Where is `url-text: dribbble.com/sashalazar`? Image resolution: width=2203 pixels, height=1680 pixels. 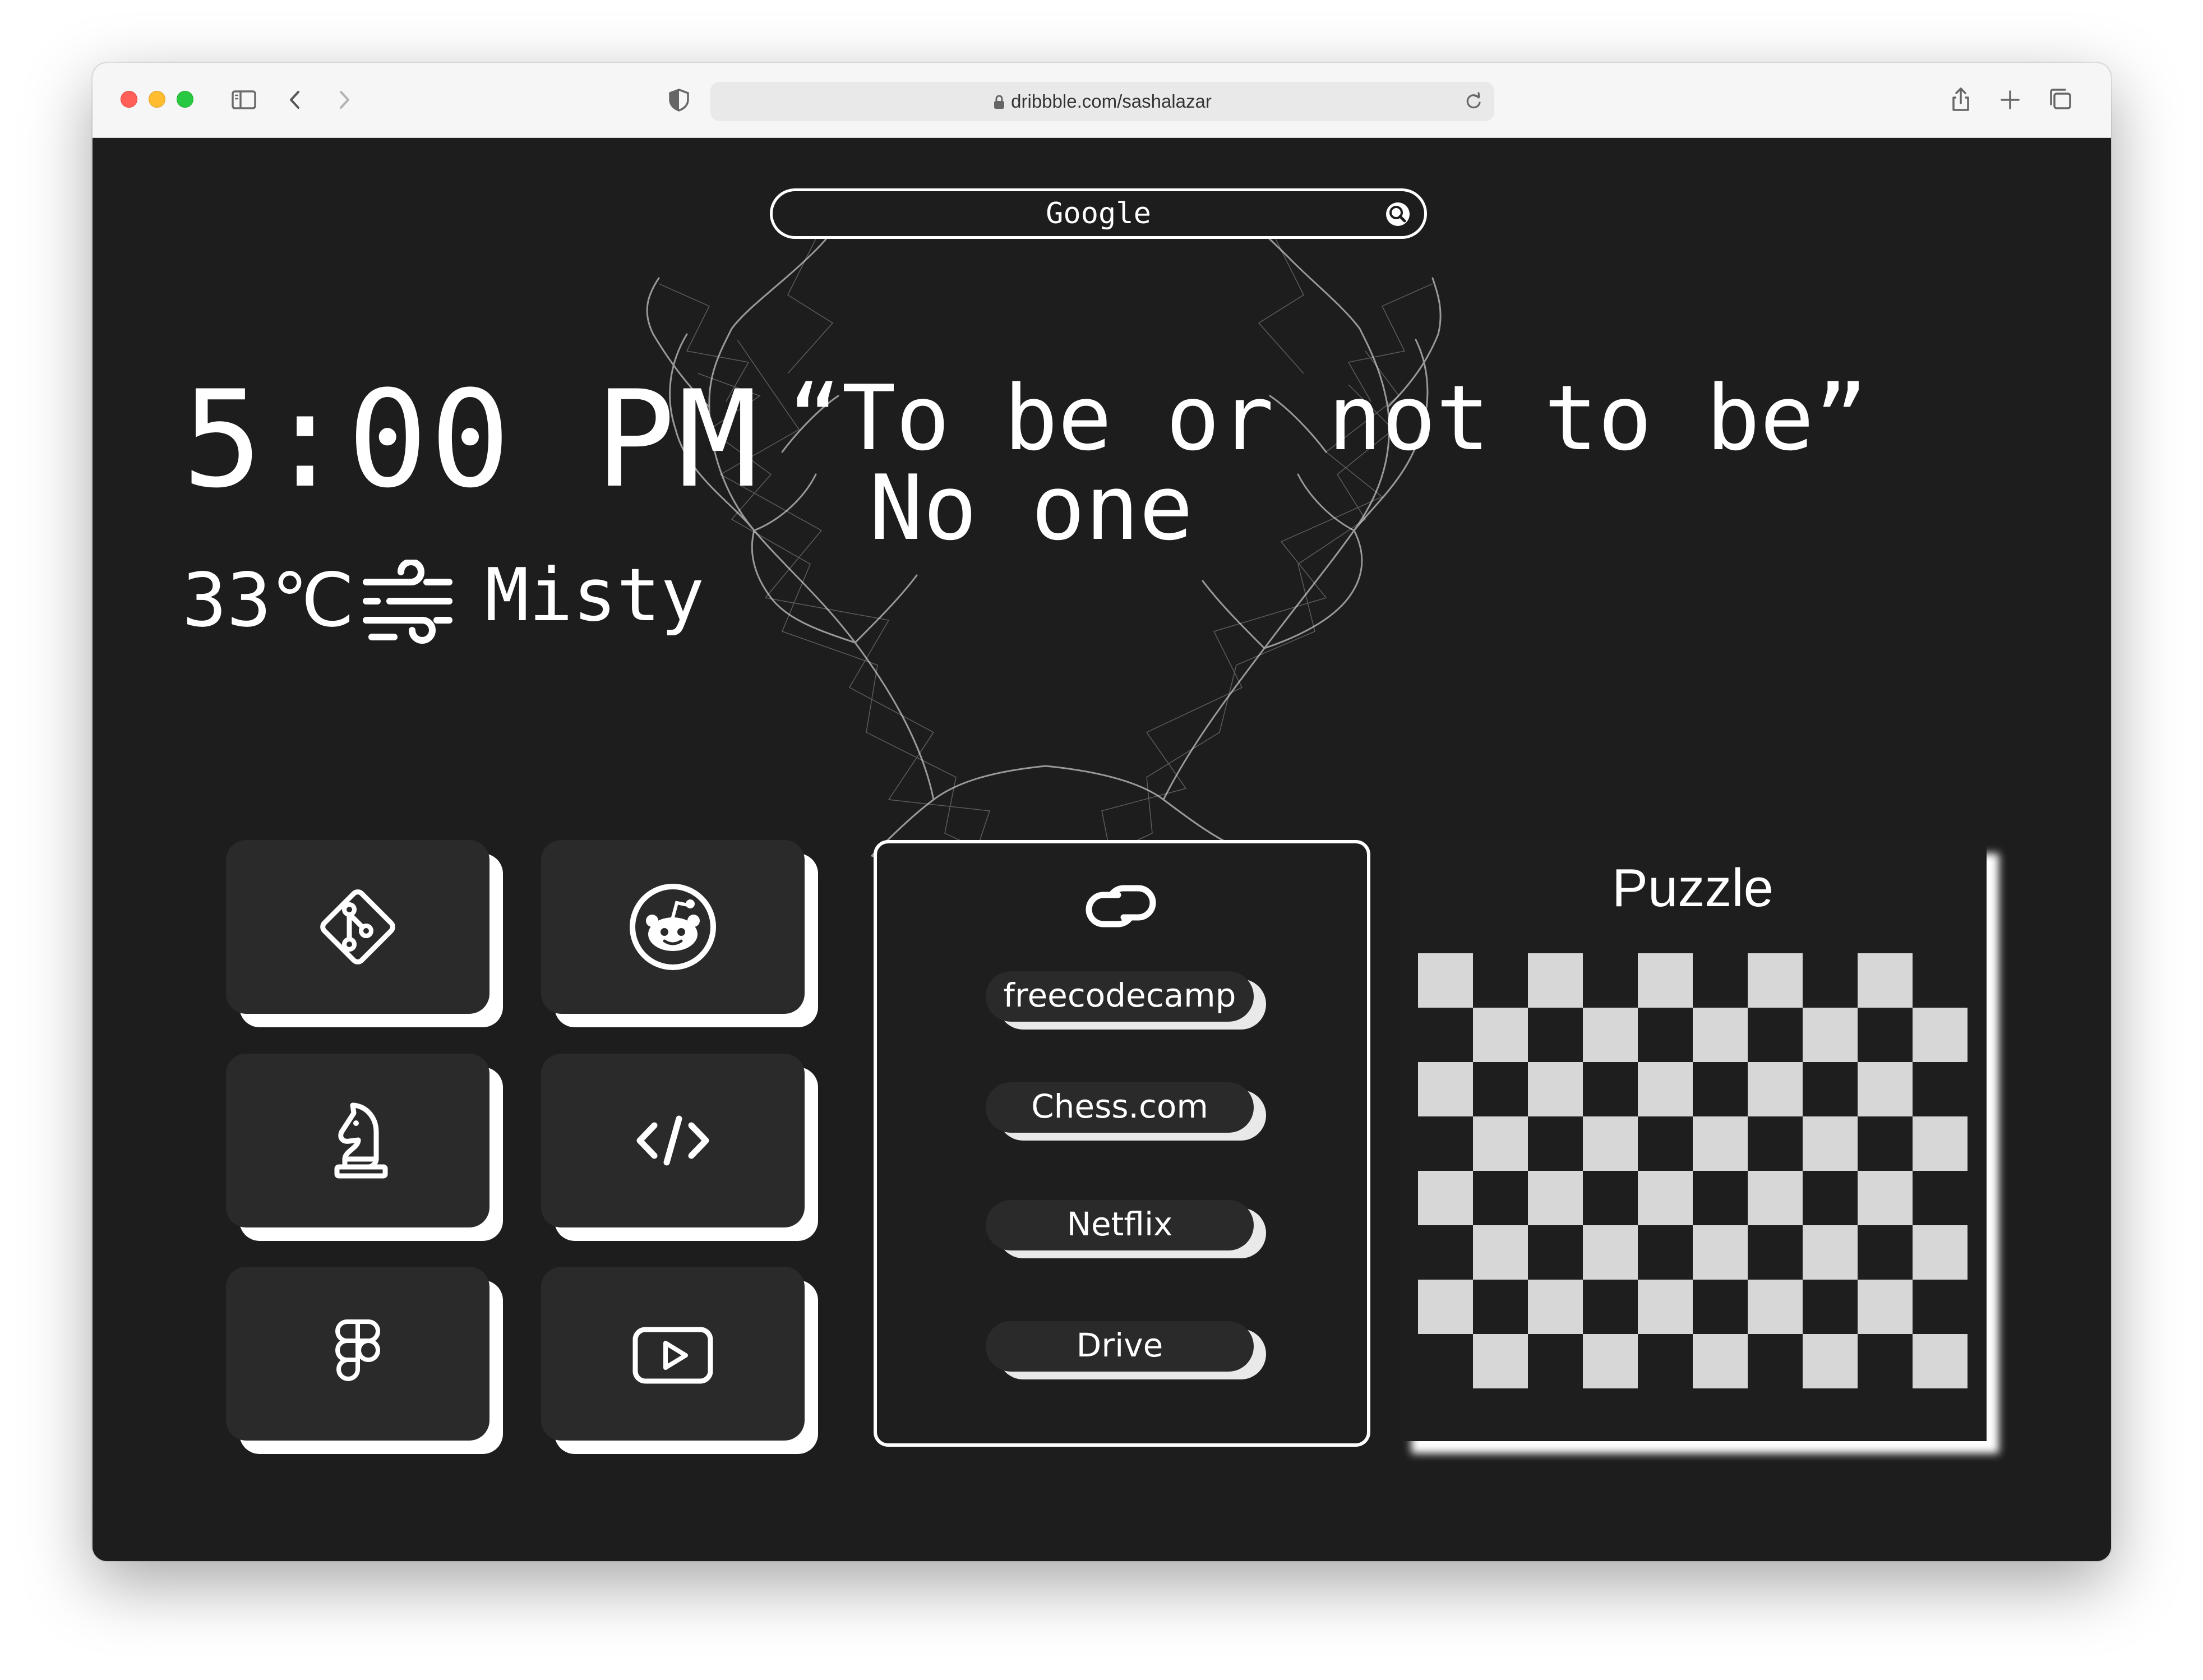
url-text: dribbble.com/sashalazar is located at coordinates (1111, 101).